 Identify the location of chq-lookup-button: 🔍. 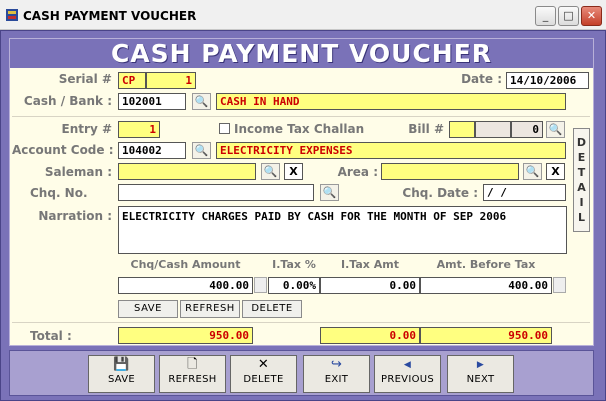
(329, 192).